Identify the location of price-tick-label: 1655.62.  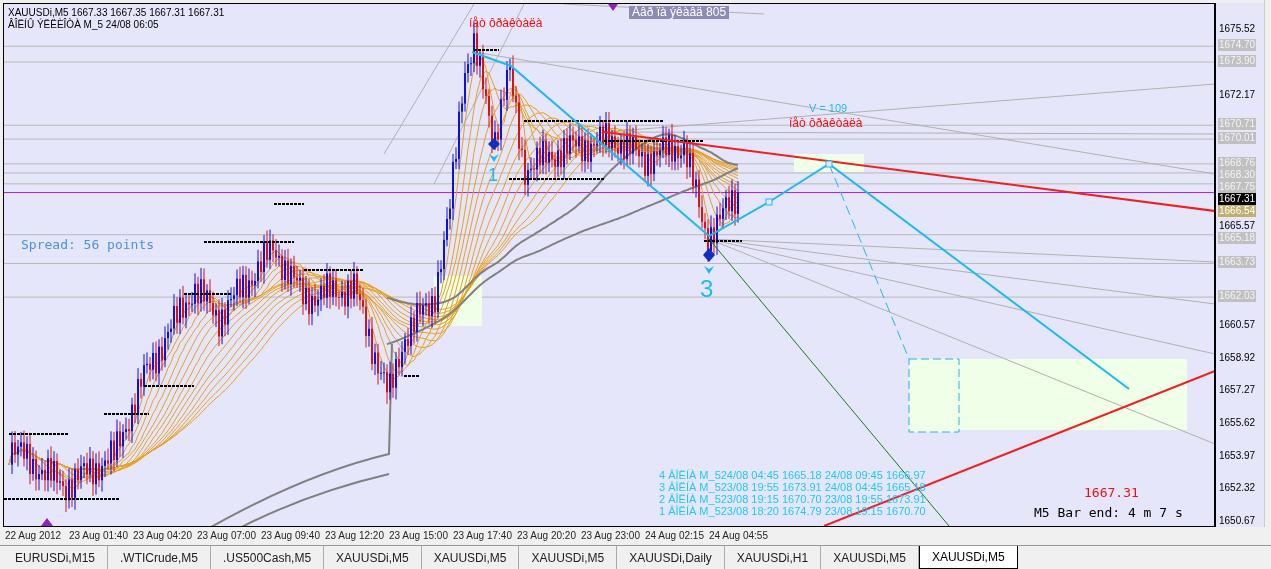
(1237, 423).